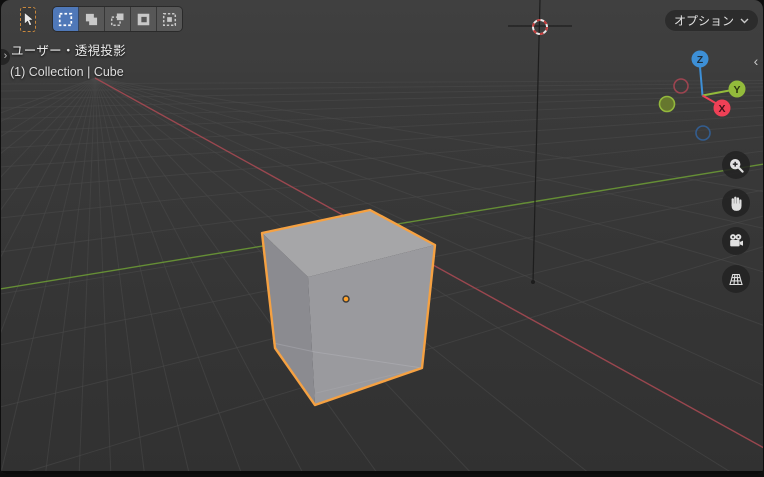 This screenshot has height=477, width=764. I want to click on select-mode-invert-button, so click(144, 19).